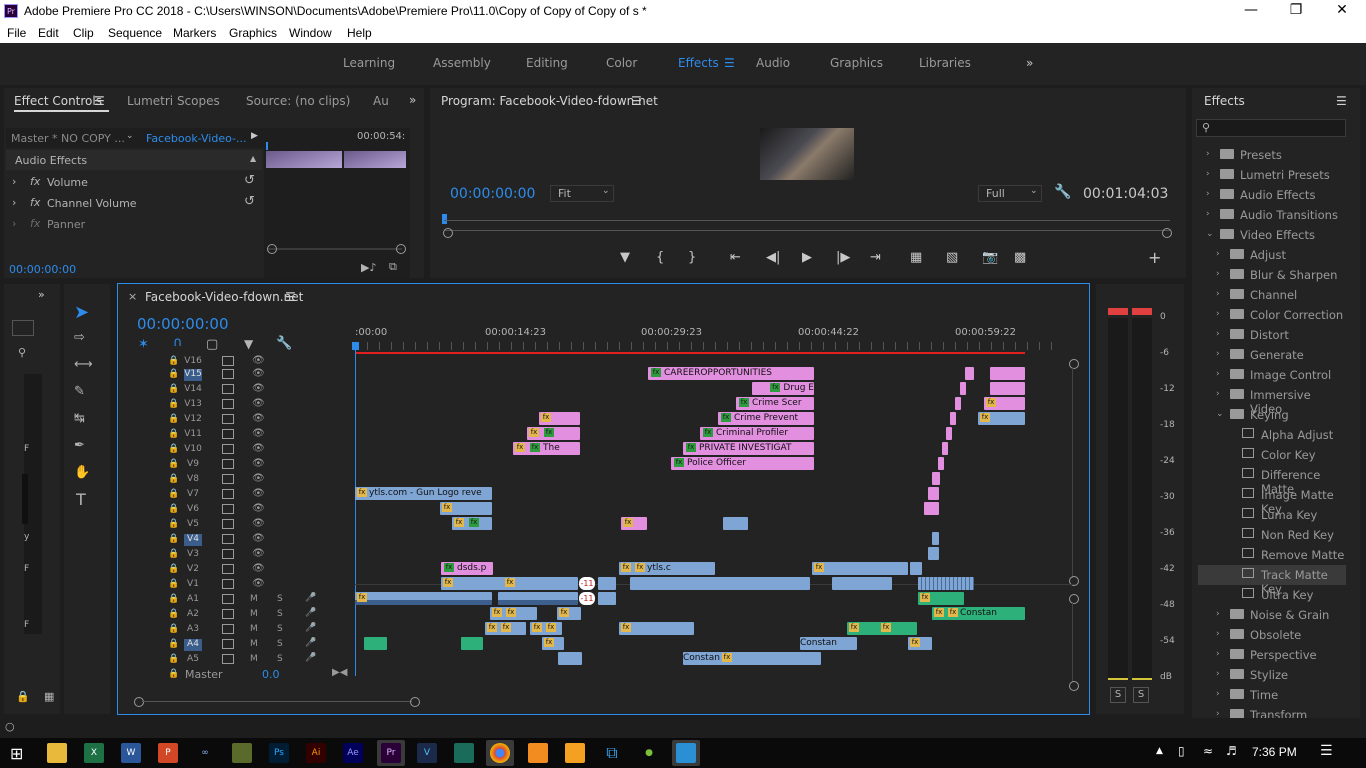  Describe the element at coordinates (1272, 635) in the screenshot. I see `effects-folder: › Obsolete` at that location.